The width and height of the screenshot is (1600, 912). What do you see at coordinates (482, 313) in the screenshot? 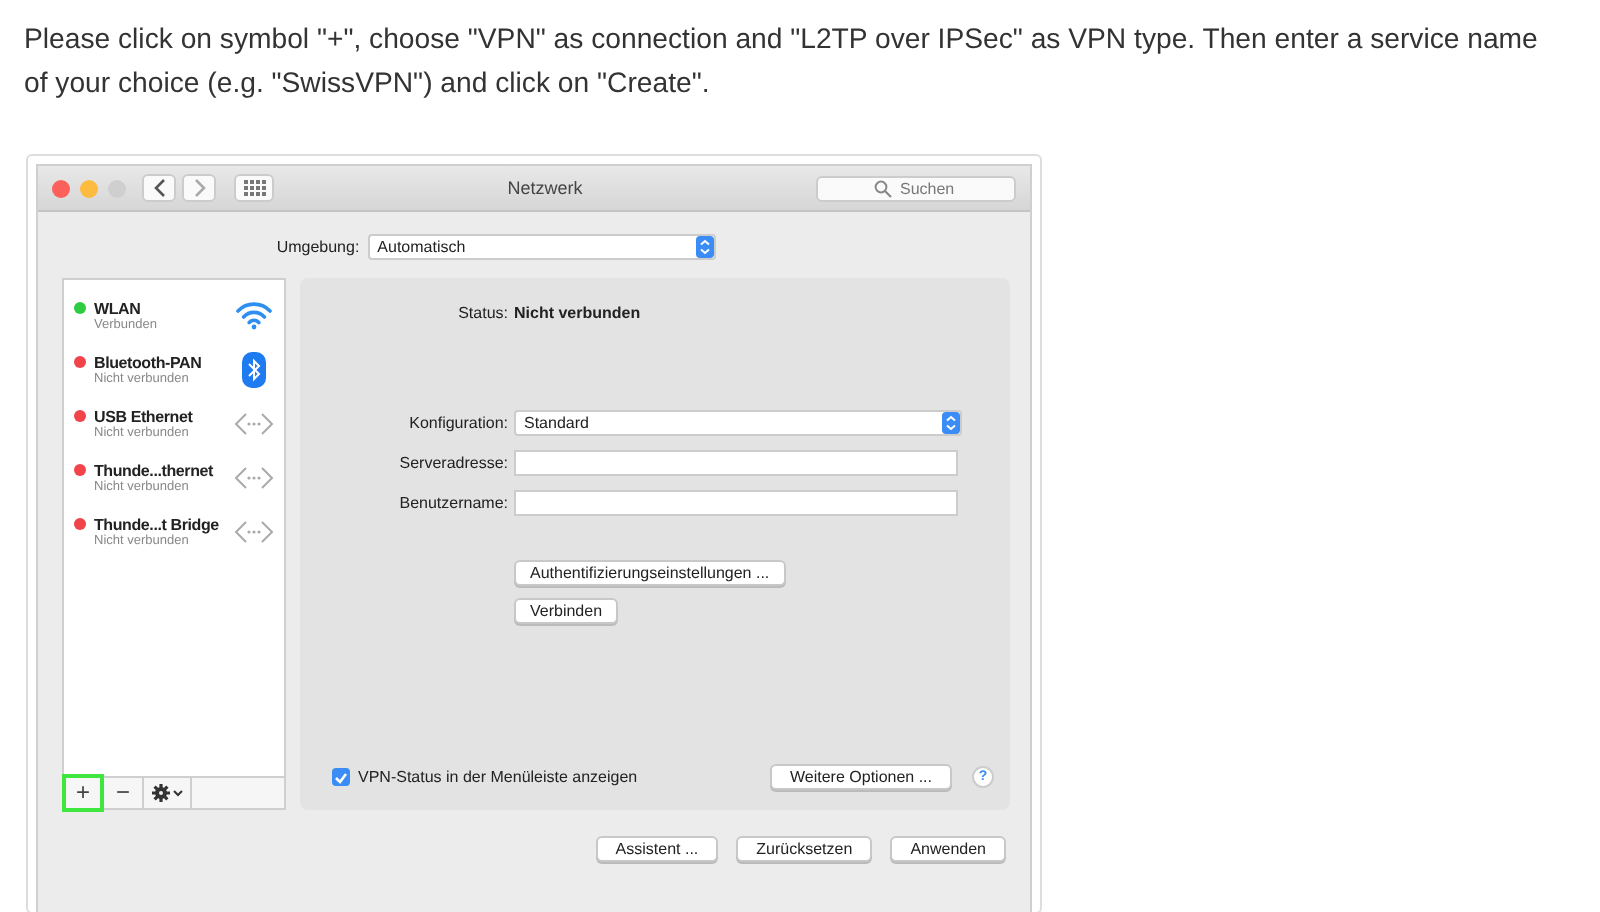
I see `status-label: Status:` at bounding box center [482, 313].